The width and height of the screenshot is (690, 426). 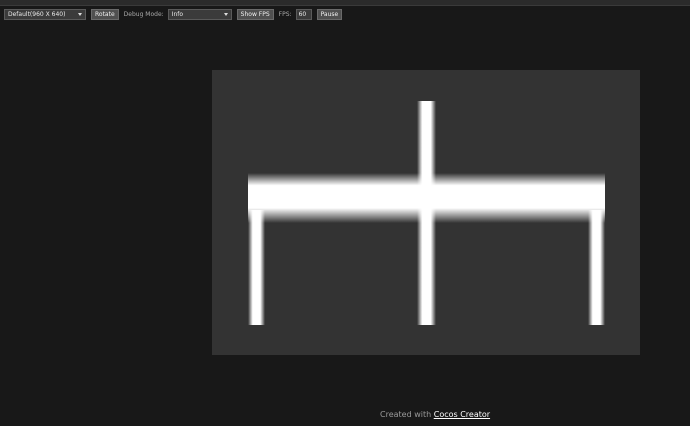 I want to click on footer-prefix: Created with, so click(x=406, y=414).